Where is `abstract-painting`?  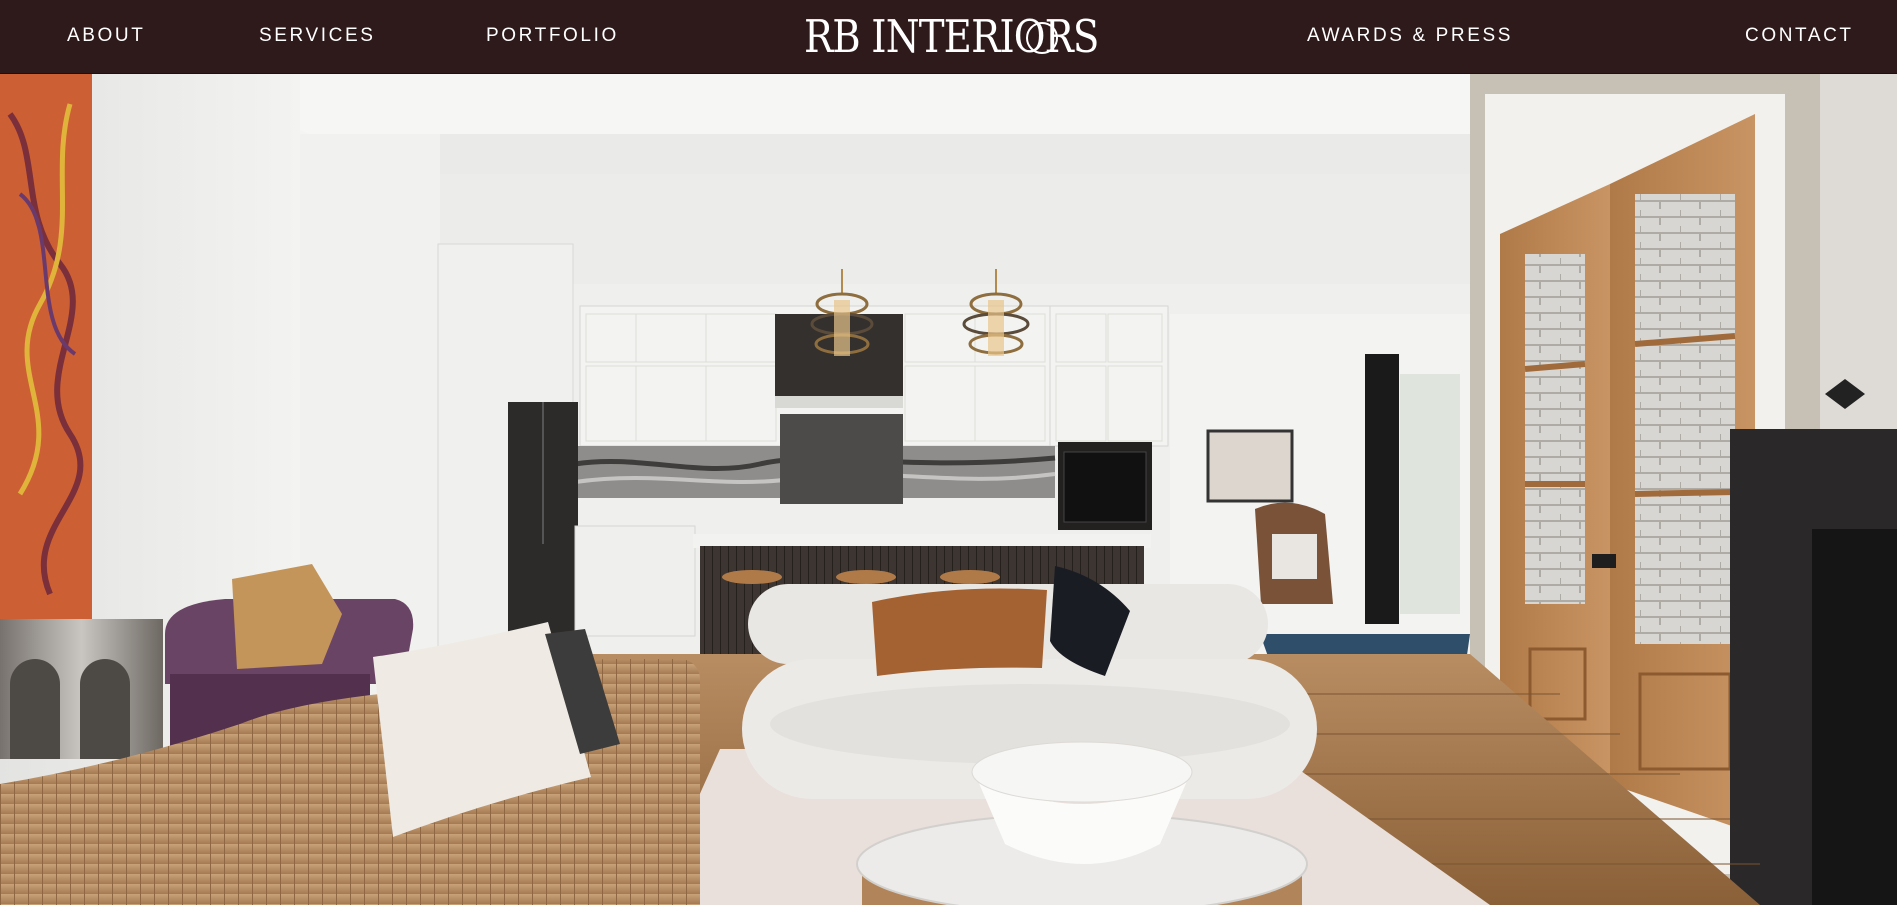
abstract-painting is located at coordinates (46, 346).